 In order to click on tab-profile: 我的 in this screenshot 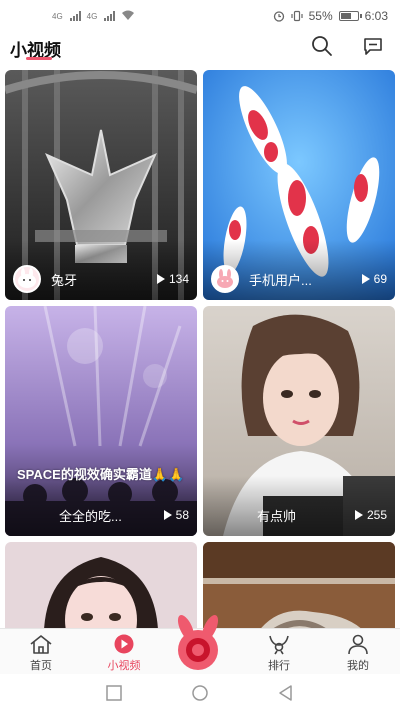, I will do `click(358, 653)`.